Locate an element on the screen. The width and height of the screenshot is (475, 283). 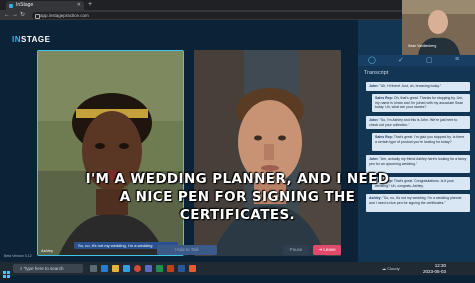
notes-tab-icon: ▢ is located at coordinates (429, 60).